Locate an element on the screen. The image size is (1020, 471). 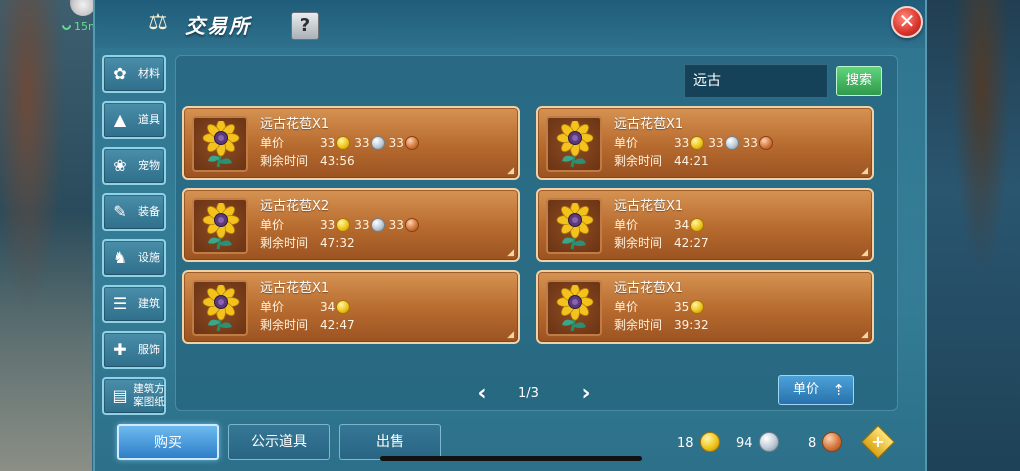
time-remaining: 39:32 is located at coordinates (691, 325).